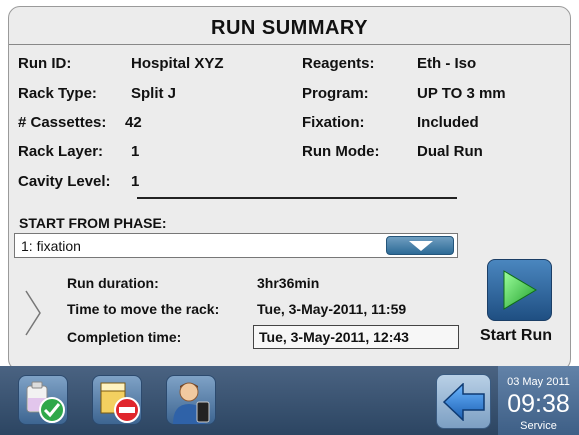  I want to click on run-mode-label: Run Mode:, so click(341, 151).